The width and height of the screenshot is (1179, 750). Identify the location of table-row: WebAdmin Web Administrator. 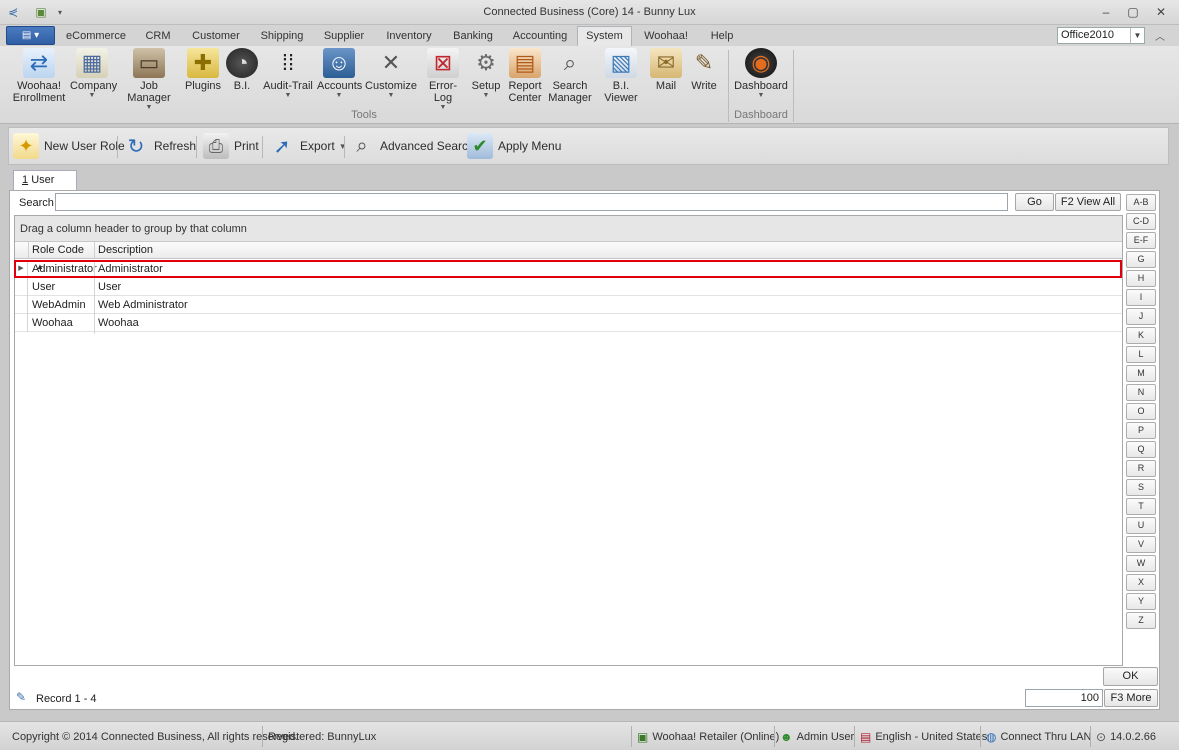
(568, 305).